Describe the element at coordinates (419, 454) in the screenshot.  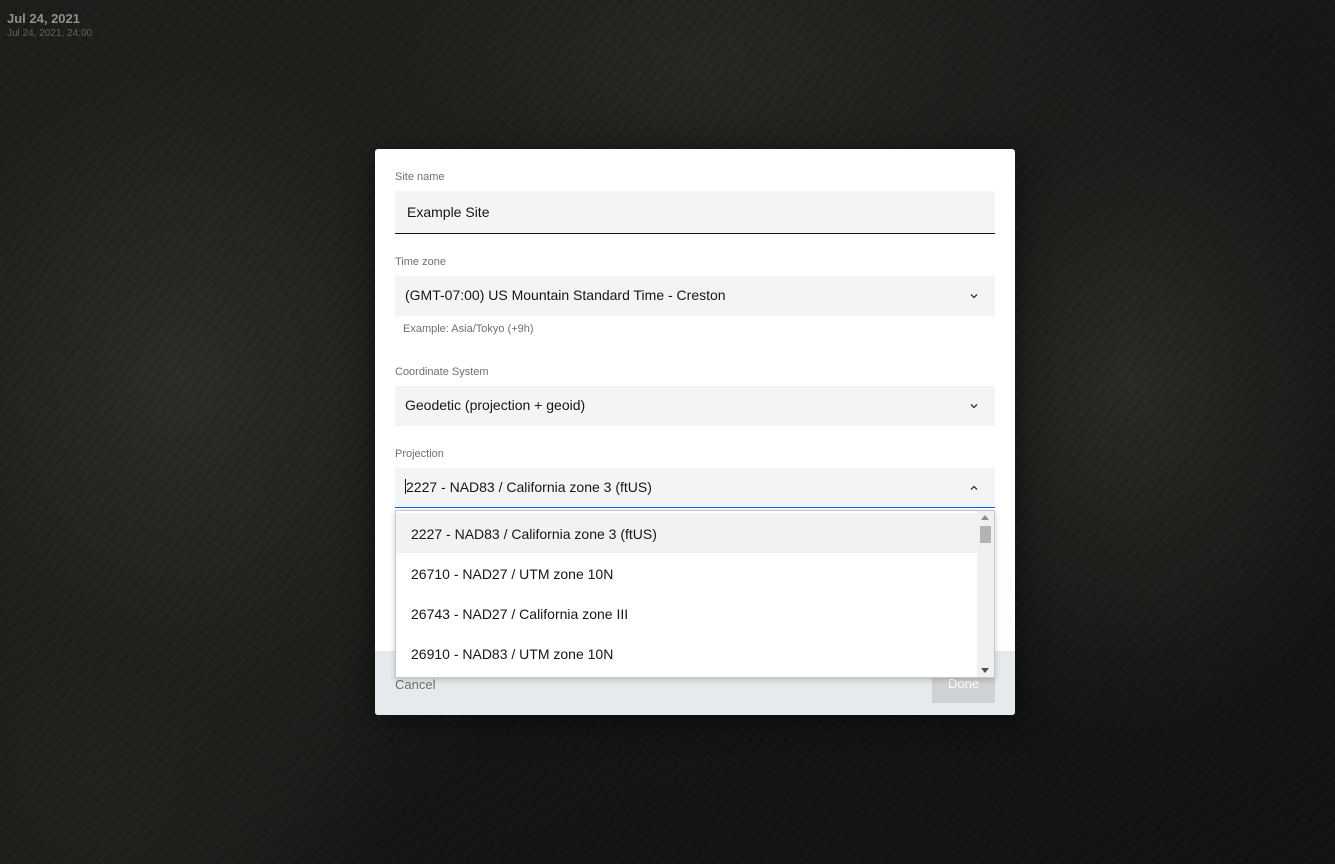
I see `projection-label: Projection` at that location.